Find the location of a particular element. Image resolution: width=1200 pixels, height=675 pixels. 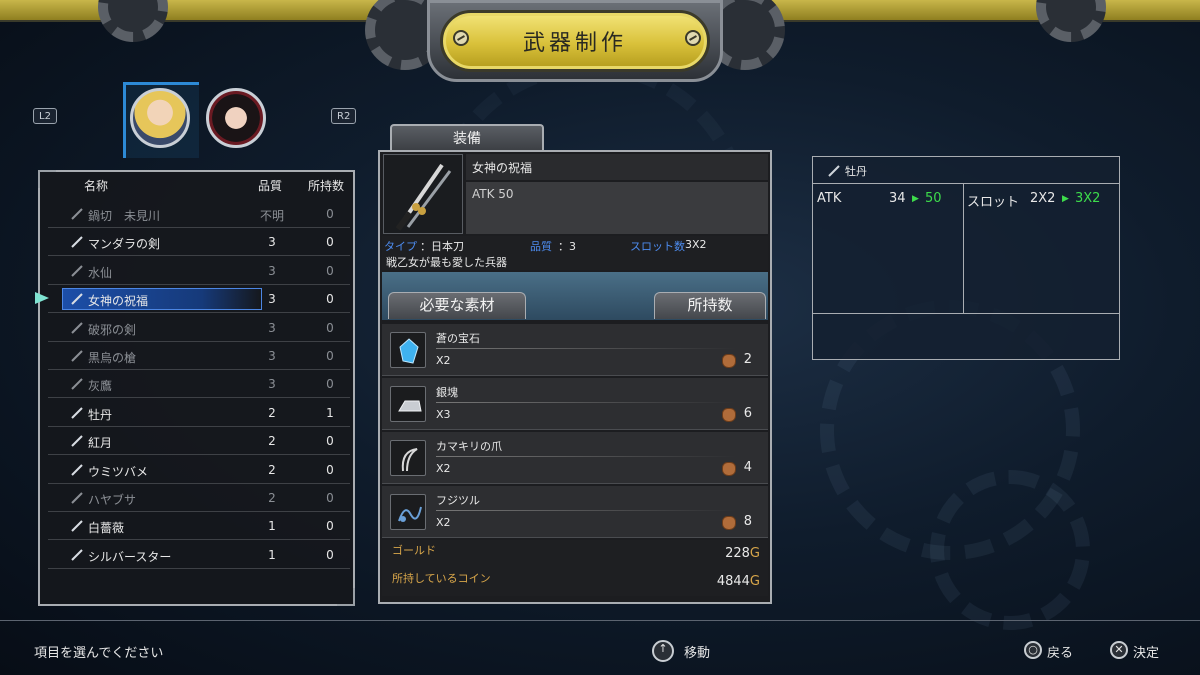

gold-row: ゴールド 228G is located at coordinates (575, 554).